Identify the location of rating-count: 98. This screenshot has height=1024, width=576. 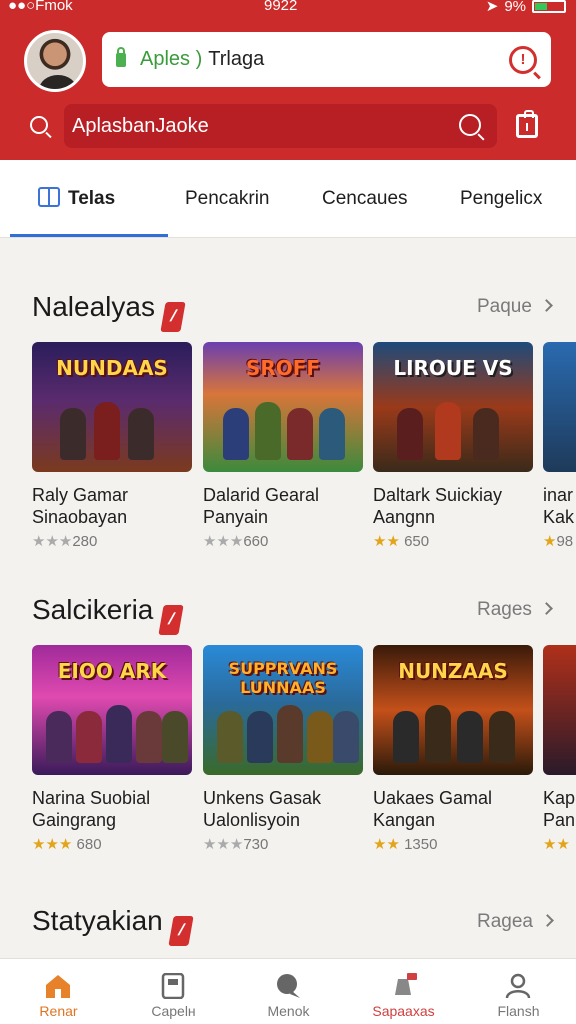
(565, 541).